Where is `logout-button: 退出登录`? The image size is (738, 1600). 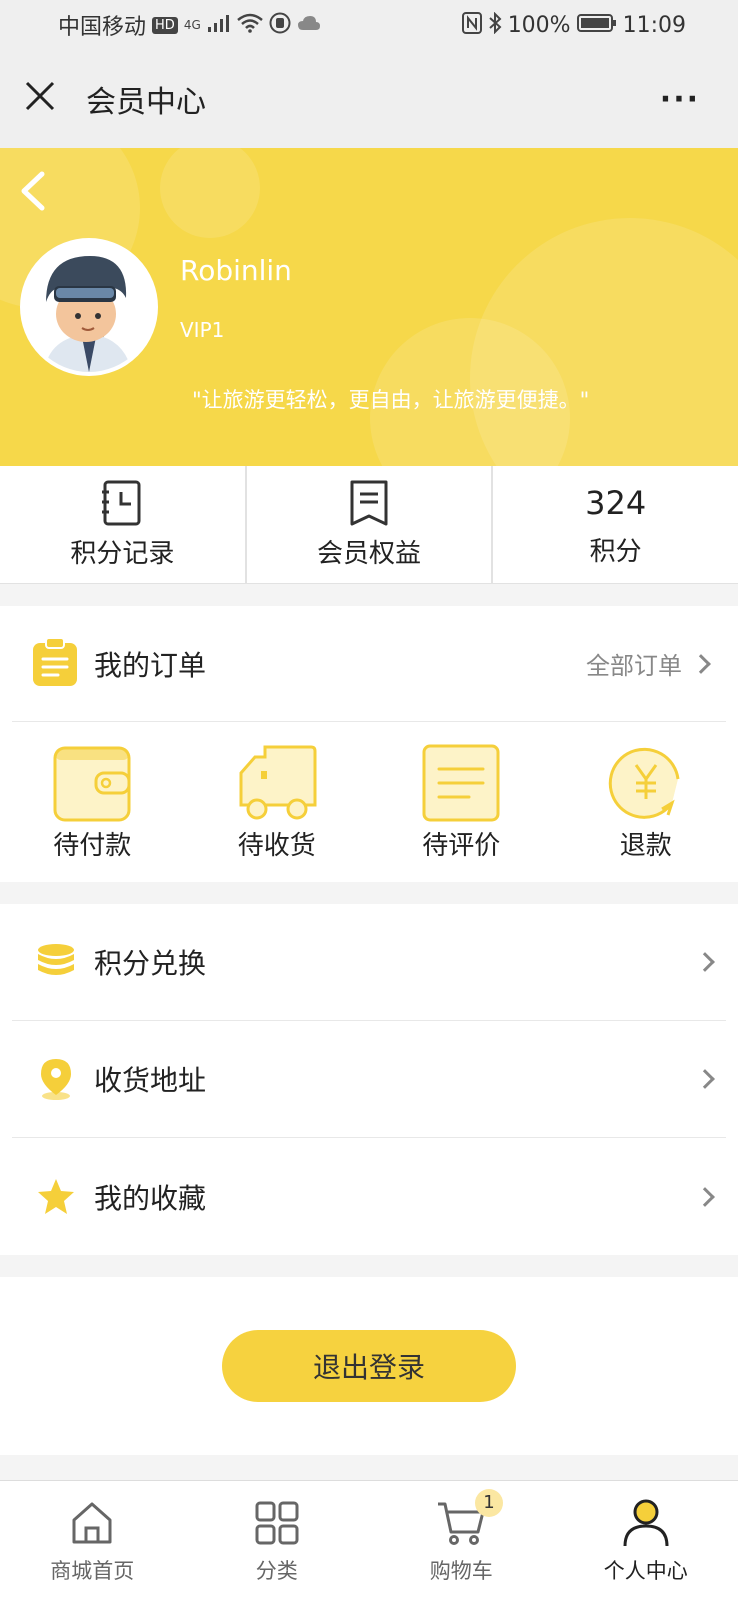 logout-button: 退出登录 is located at coordinates (369, 1366).